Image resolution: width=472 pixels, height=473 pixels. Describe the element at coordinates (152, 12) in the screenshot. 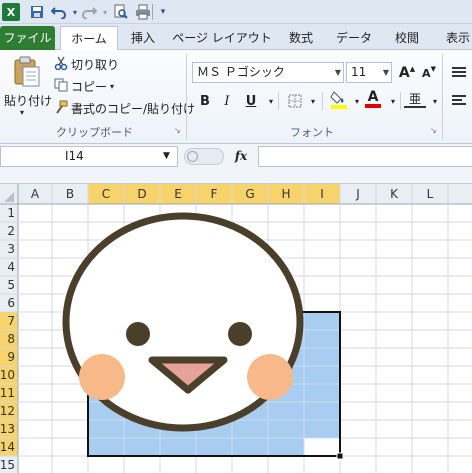

I see `toolbar-divider` at that location.